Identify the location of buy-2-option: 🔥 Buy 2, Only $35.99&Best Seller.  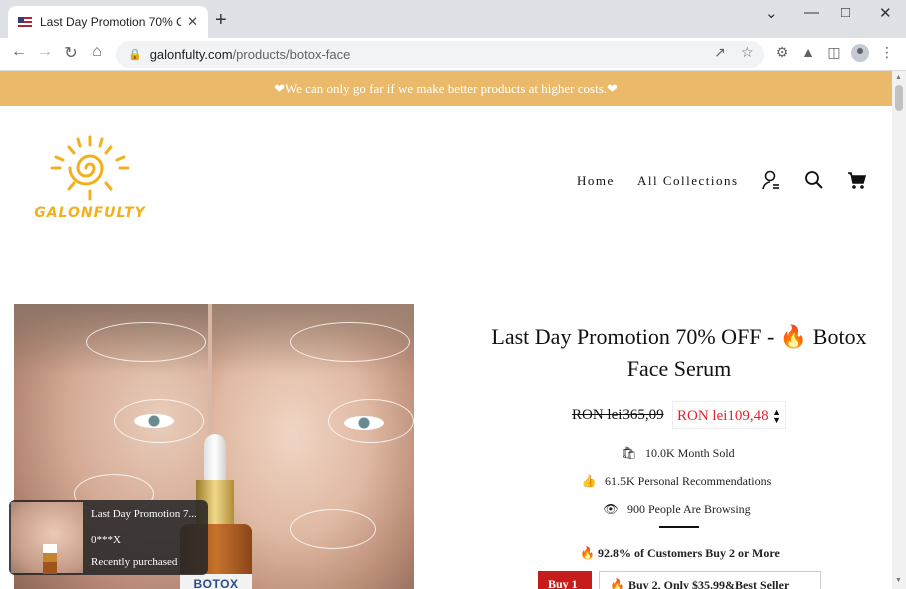
(710, 580).